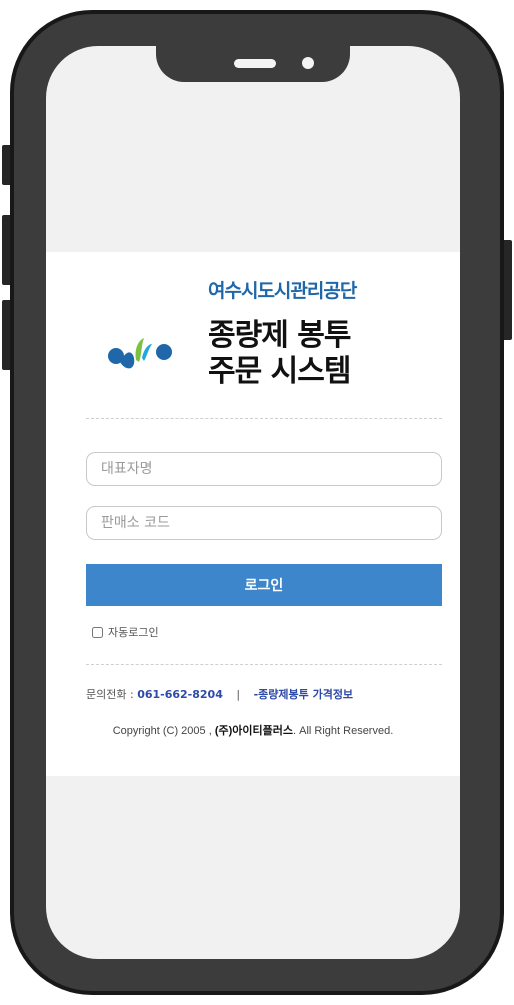 This screenshot has height=1005, width=514. Describe the element at coordinates (279, 335) in the screenshot. I see `system-title-line1: 종량제 봉투` at that location.